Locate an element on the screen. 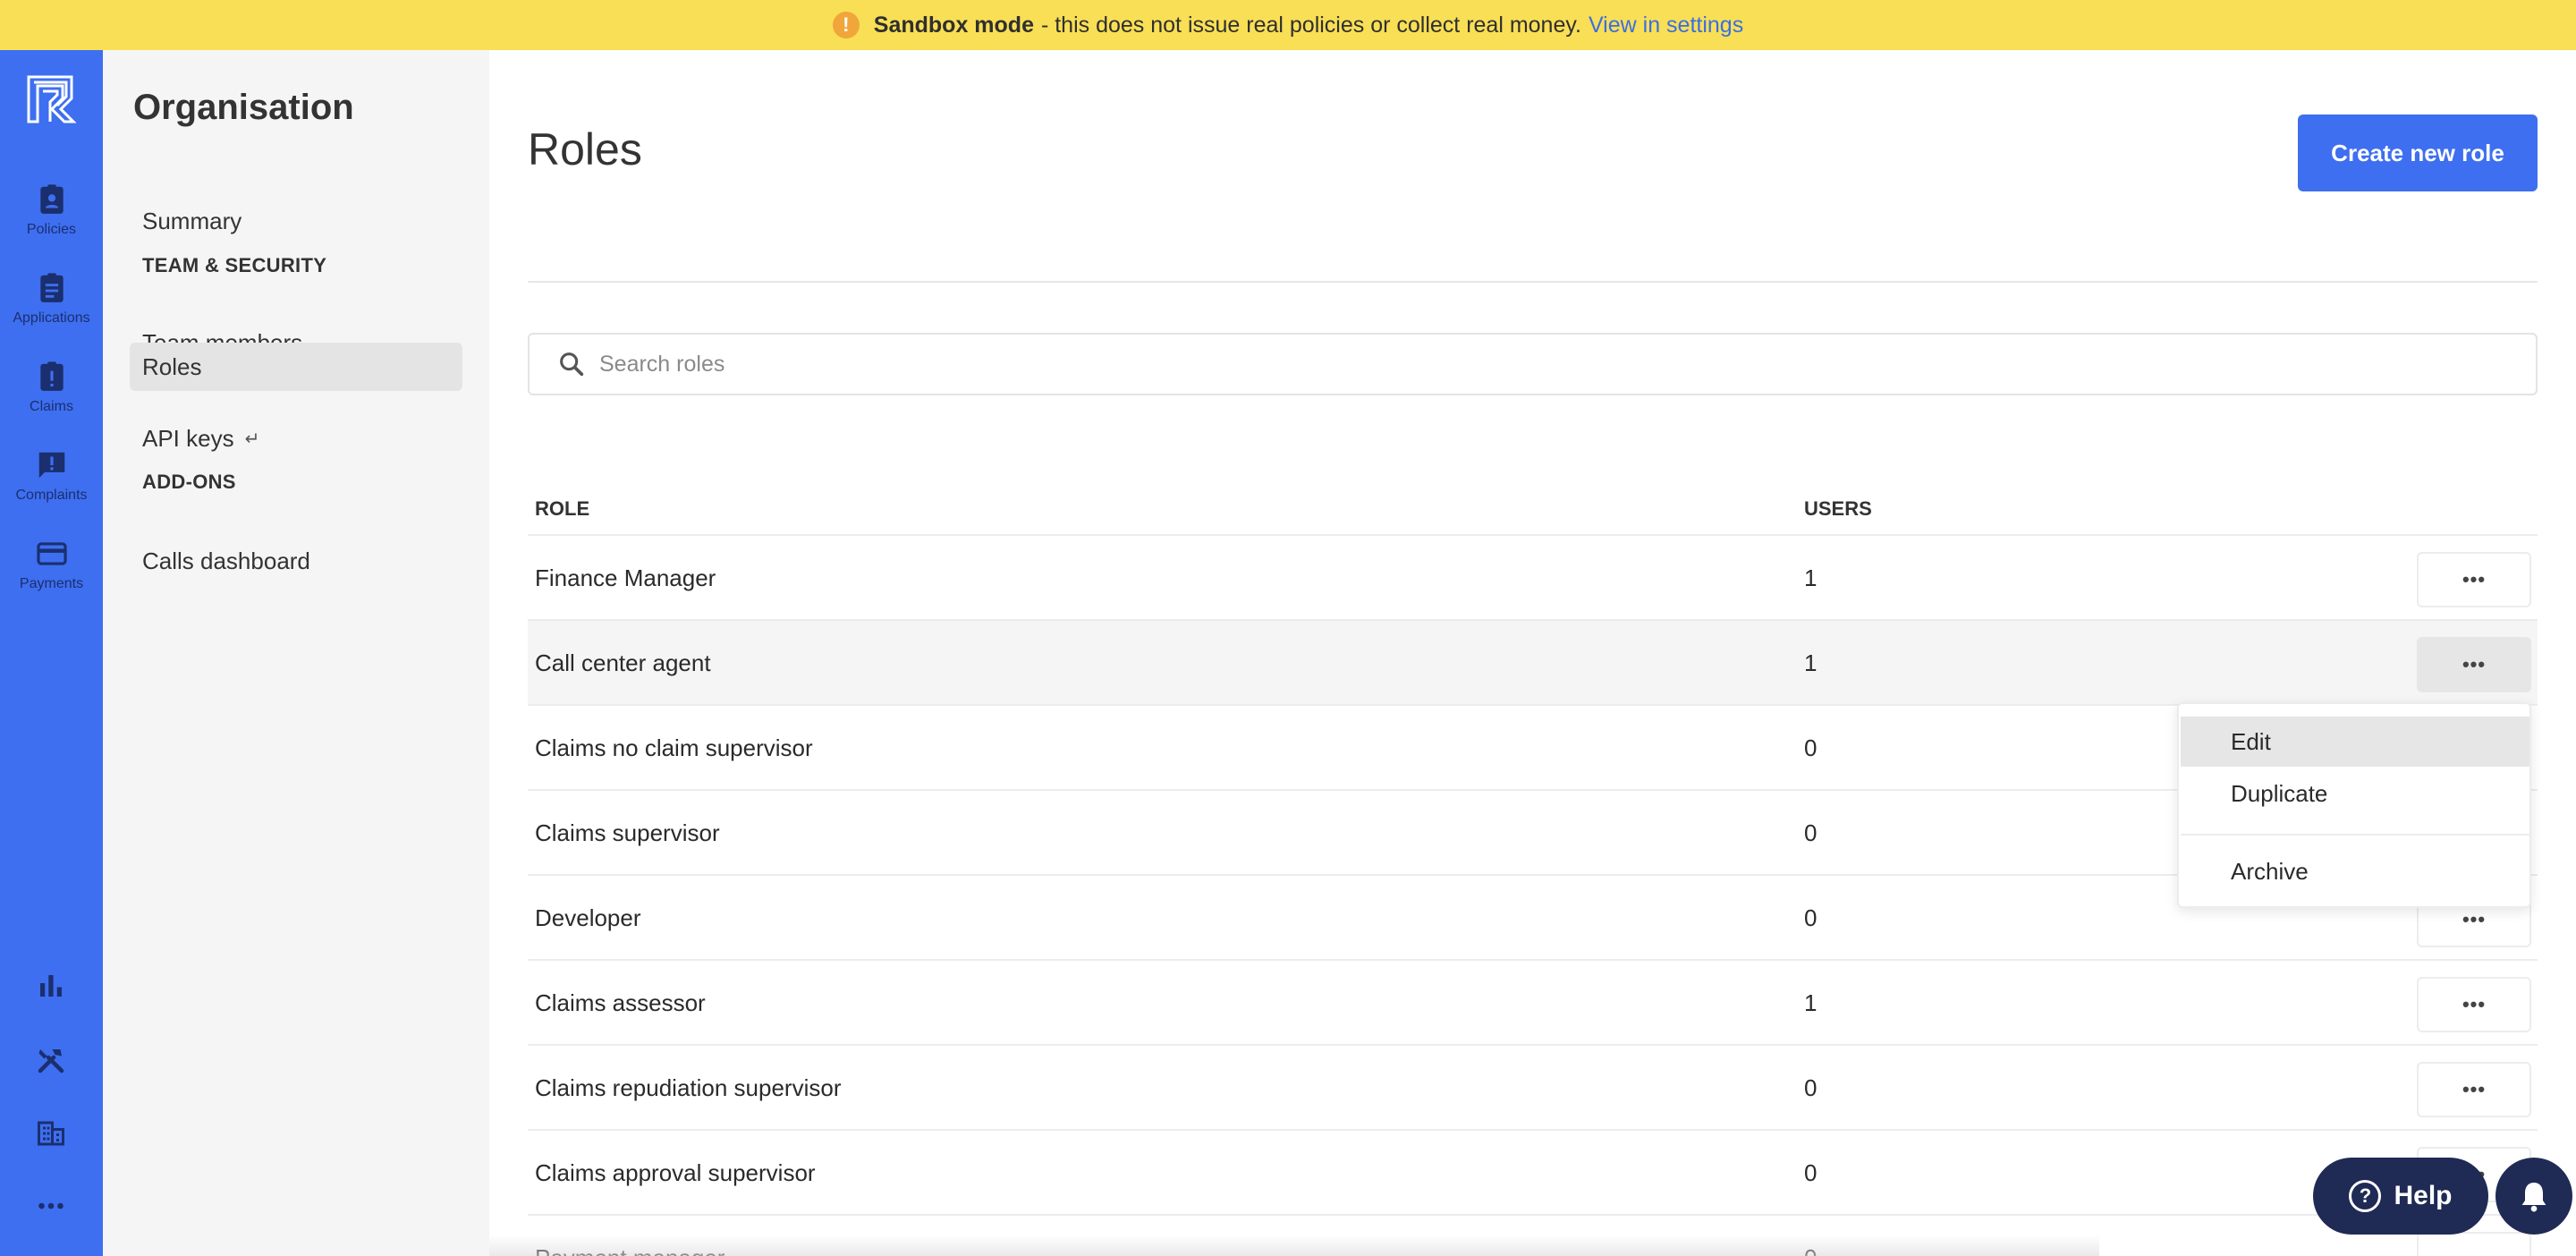 This screenshot has height=1256, width=2576. rail-item-payments: Payments is located at coordinates (51, 577).